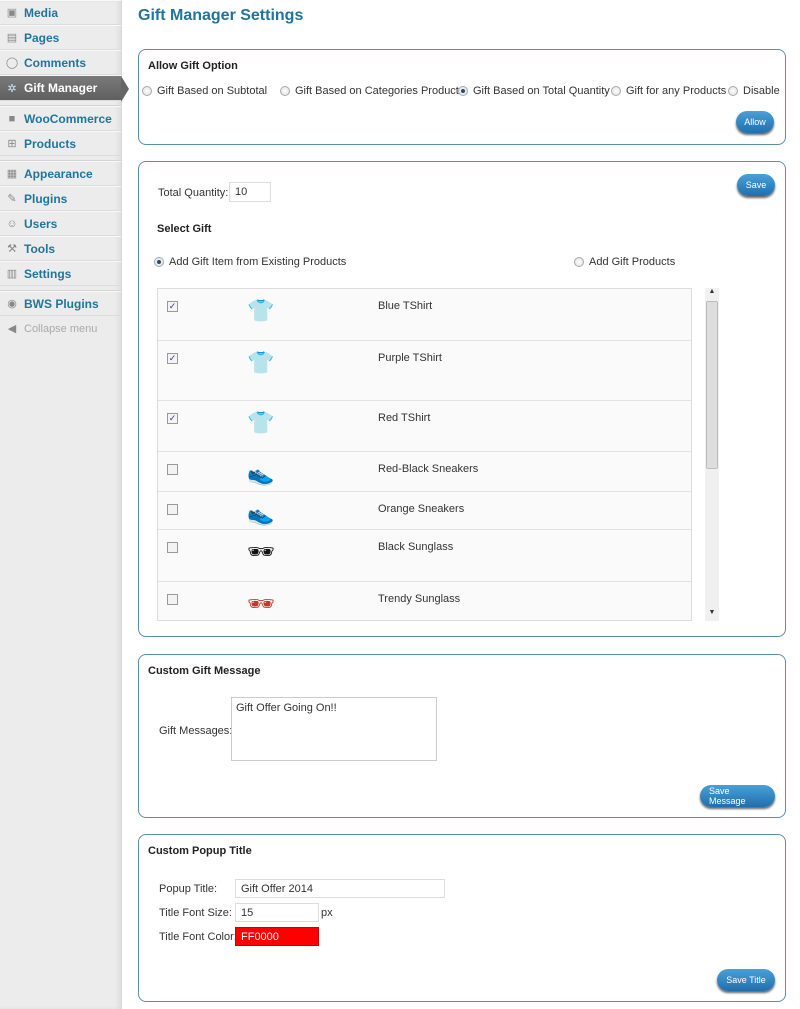  I want to click on sidebar-item-media: ▣ Media, so click(60, 12).